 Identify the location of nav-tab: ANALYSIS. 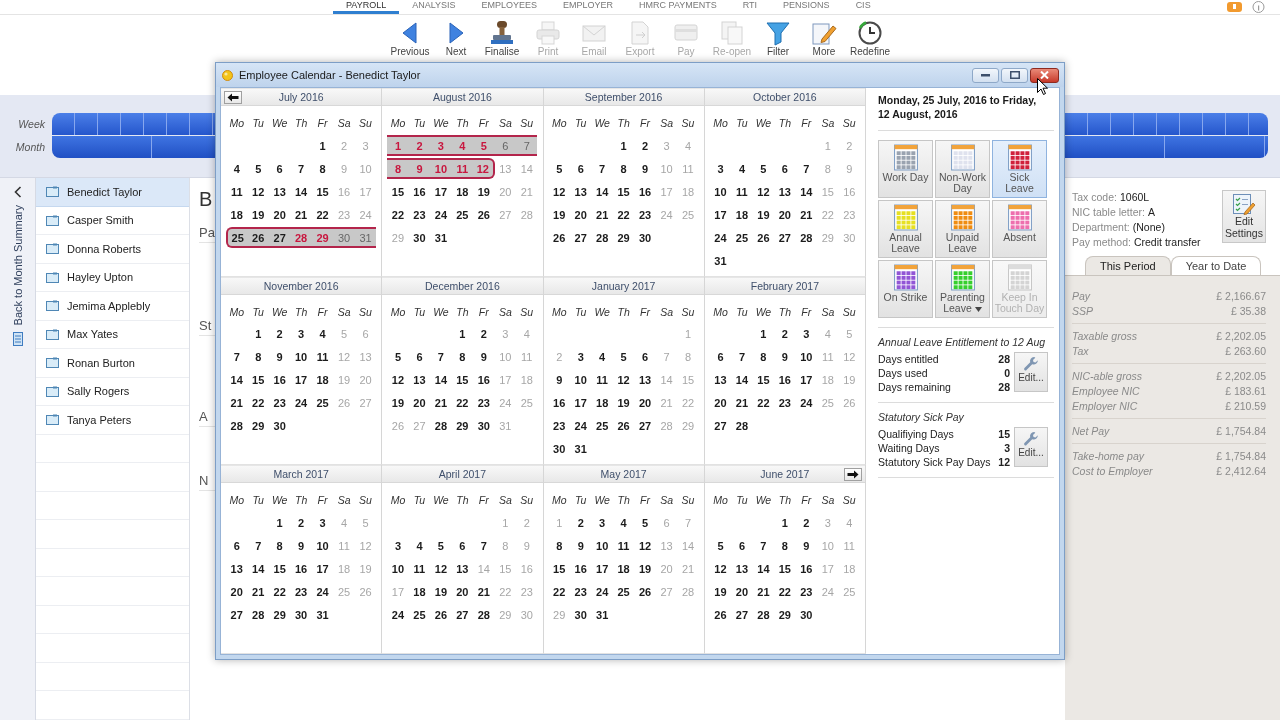
(434, 7).